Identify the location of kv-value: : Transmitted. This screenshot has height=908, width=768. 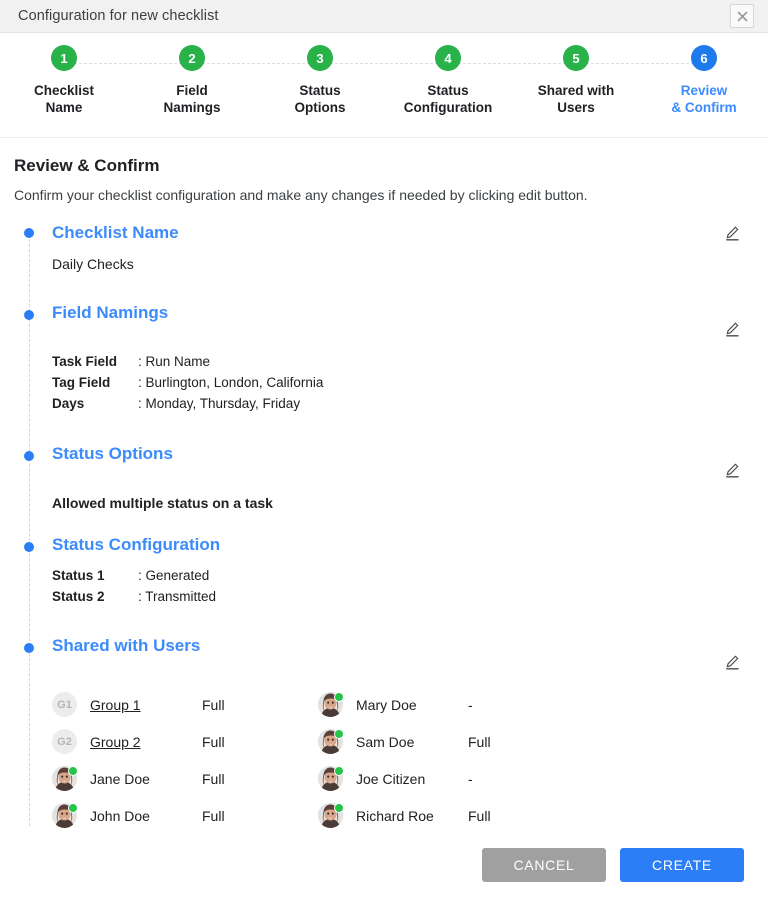
(177, 596).